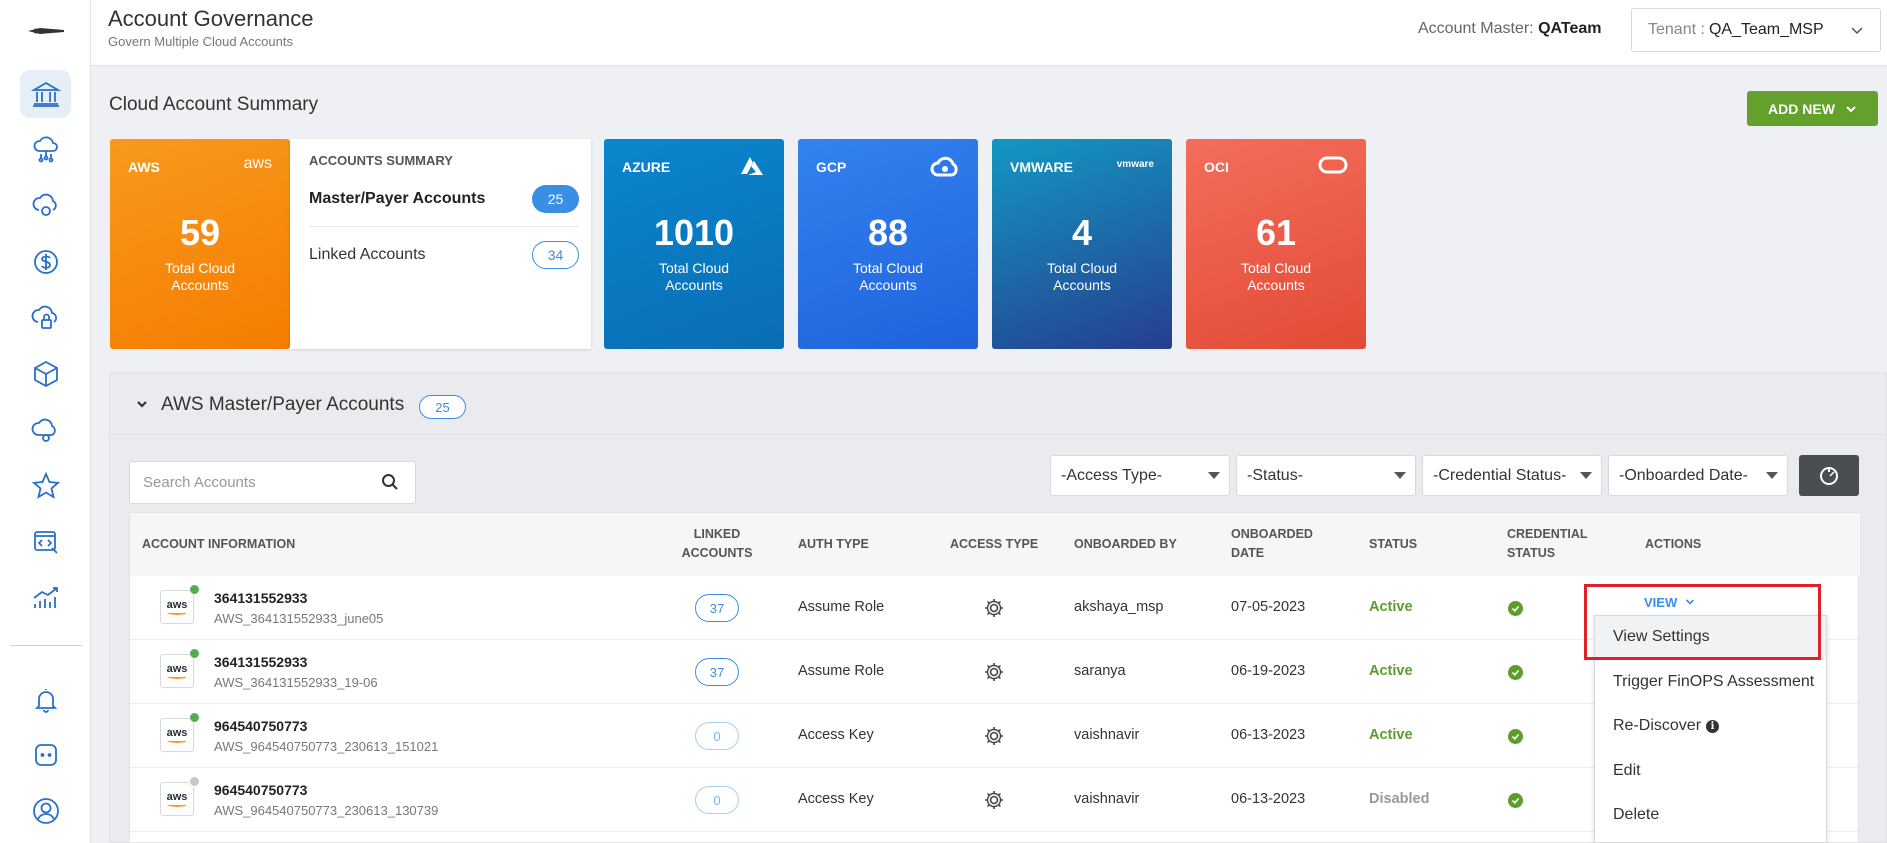 This screenshot has height=843, width=1887. What do you see at coordinates (1512, 475) in the screenshot?
I see `credential-status-filter: -Credential Status-` at bounding box center [1512, 475].